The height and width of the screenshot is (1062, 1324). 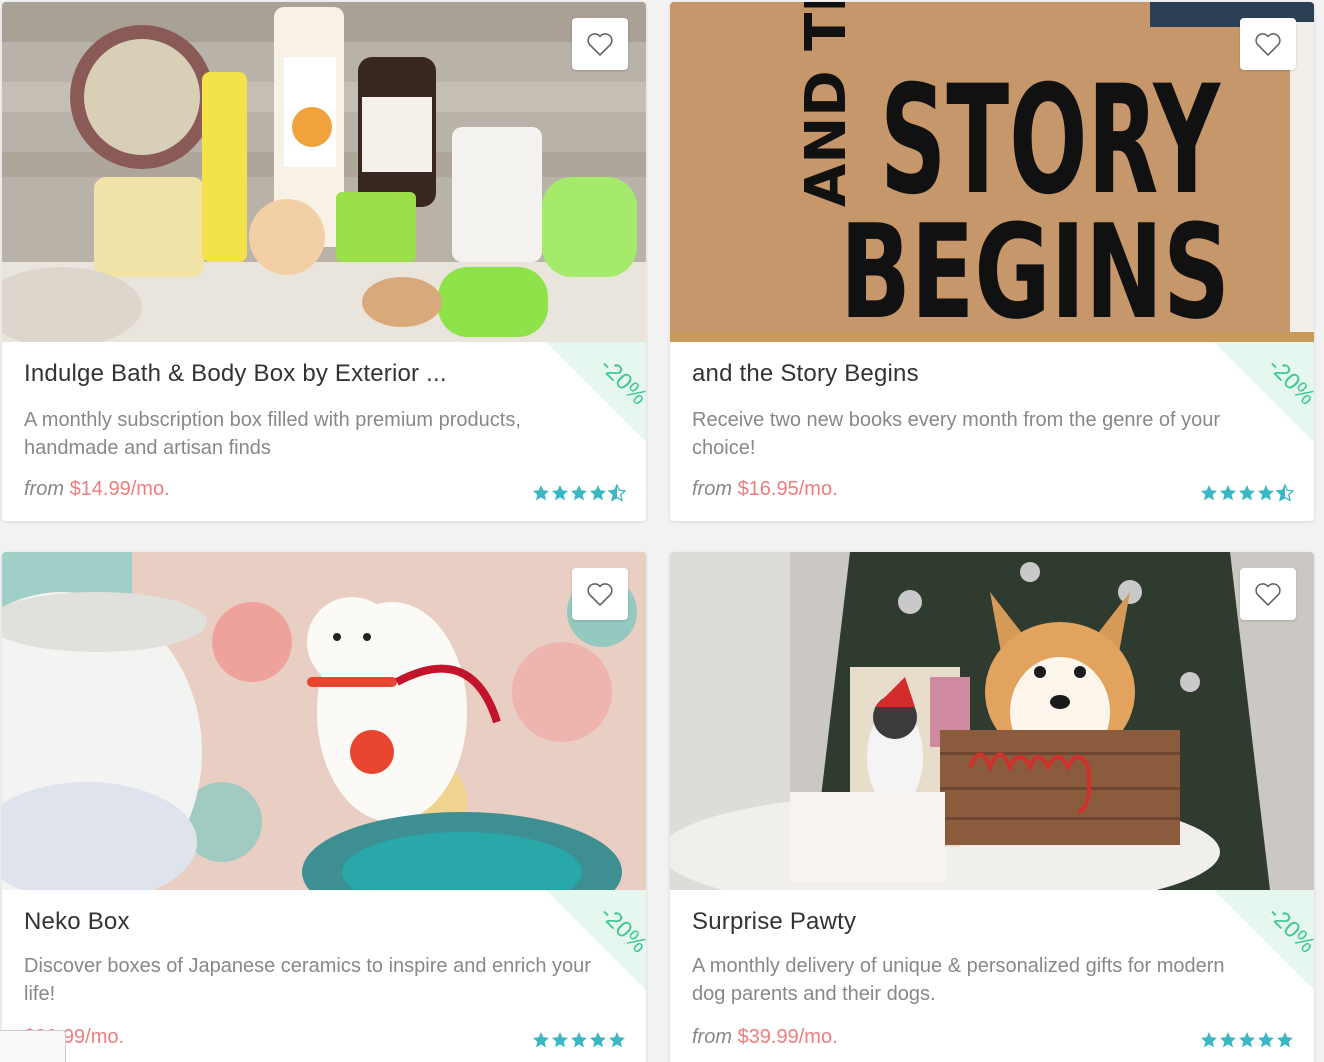 I want to click on product-price: from $14.99/mo., so click(x=97, y=489).